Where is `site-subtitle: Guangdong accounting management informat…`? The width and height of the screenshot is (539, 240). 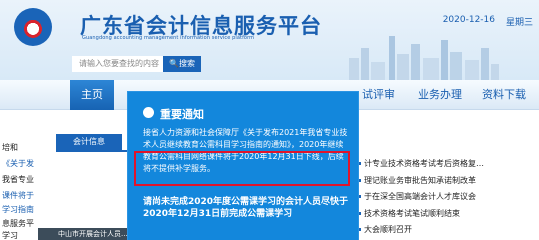 site-subtitle: Guangdong accounting management informat… is located at coordinates (168, 38).